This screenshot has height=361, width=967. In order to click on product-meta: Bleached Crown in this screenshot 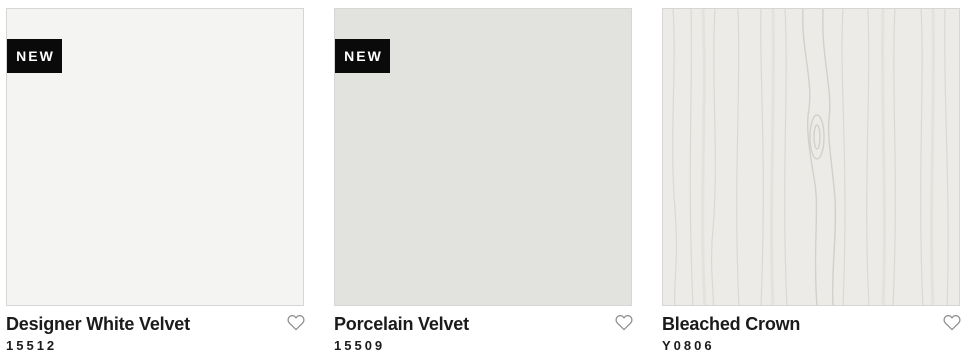, I will do `click(811, 324)`.